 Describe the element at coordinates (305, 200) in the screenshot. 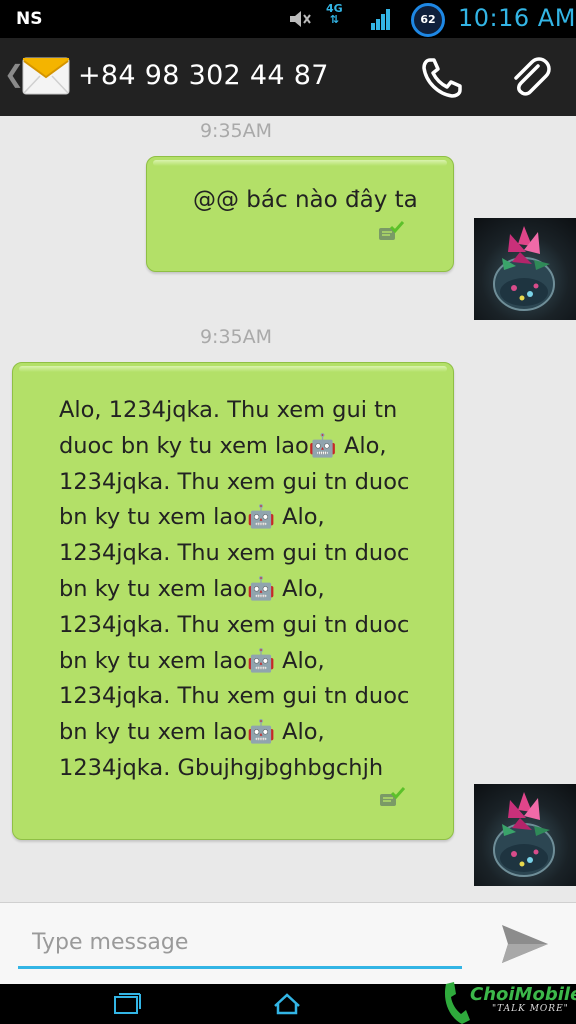

I see `message-text: @@ bác nào đây ta` at that location.